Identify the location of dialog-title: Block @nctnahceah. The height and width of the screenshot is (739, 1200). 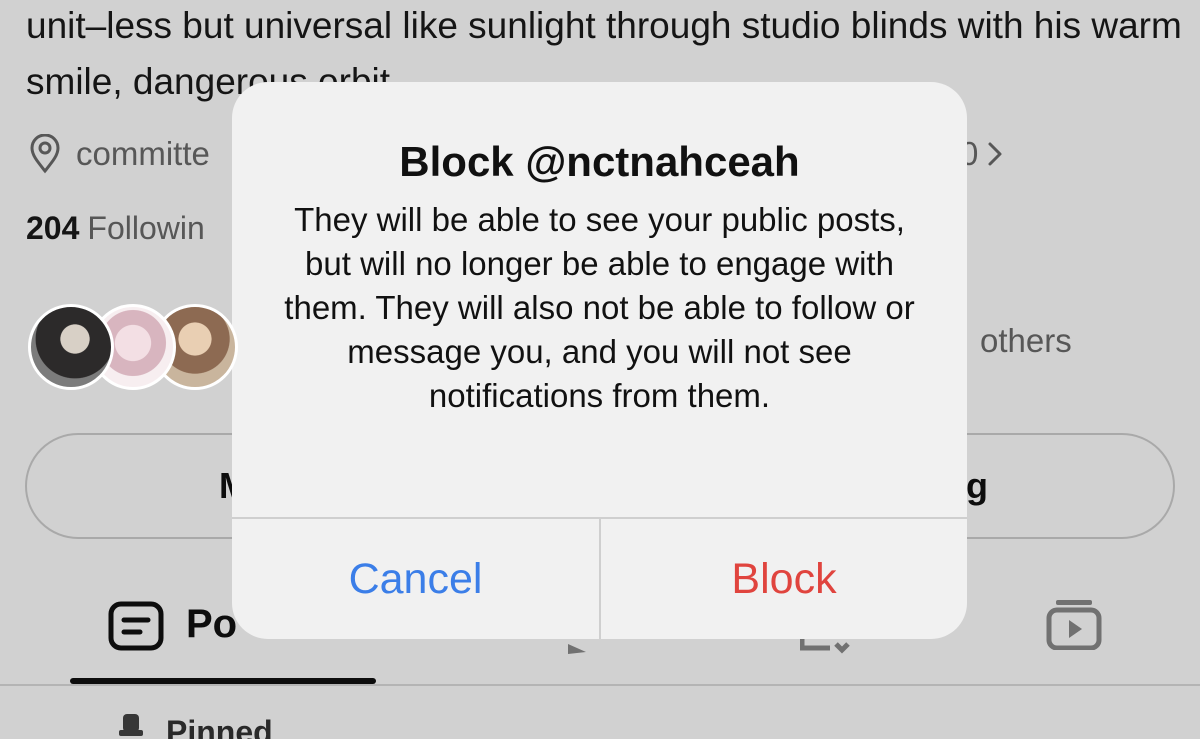
(599, 161).